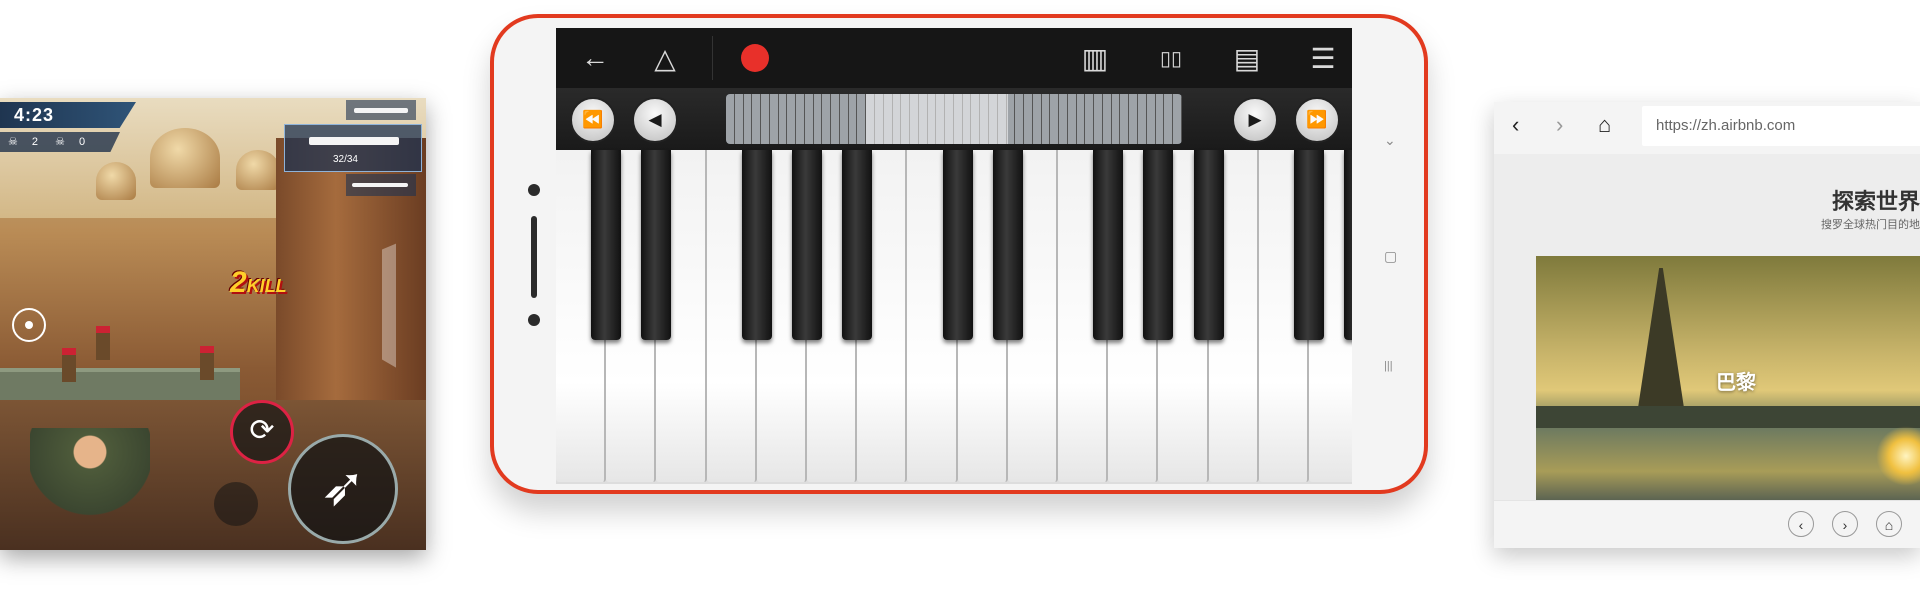 This screenshot has height=594, width=1920. I want to click on skyline, so click(1728, 417).